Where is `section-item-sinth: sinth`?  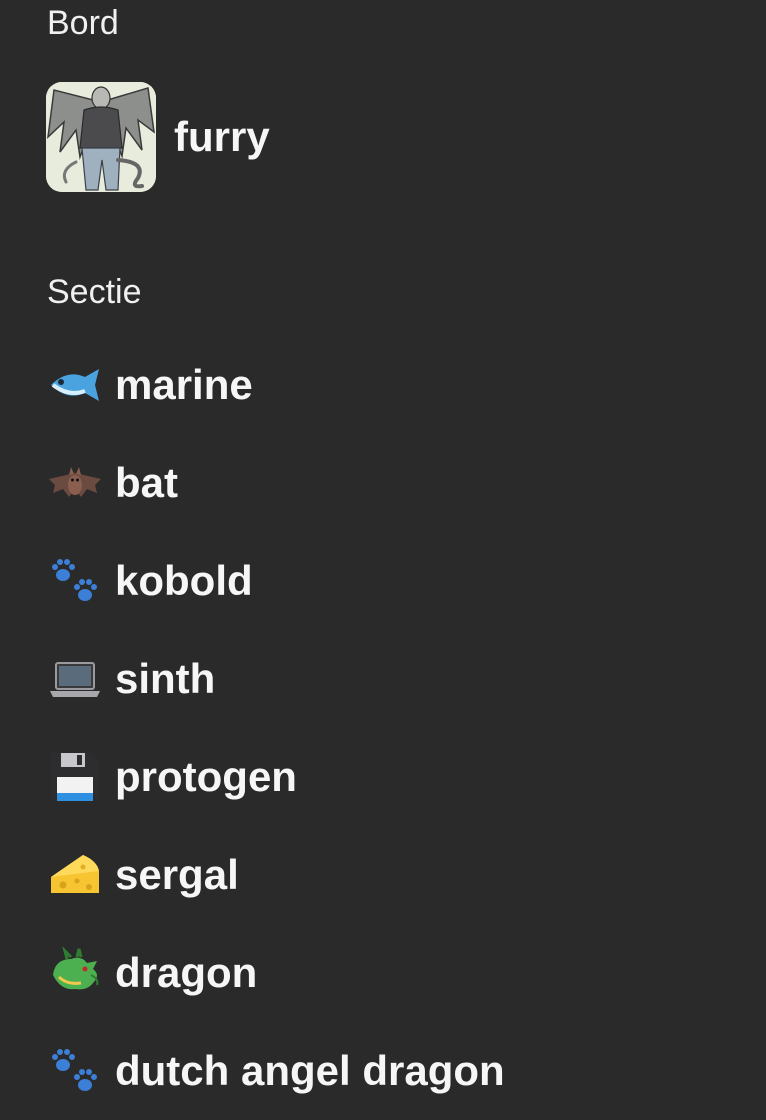 section-item-sinth: sinth is located at coordinates (276, 679).